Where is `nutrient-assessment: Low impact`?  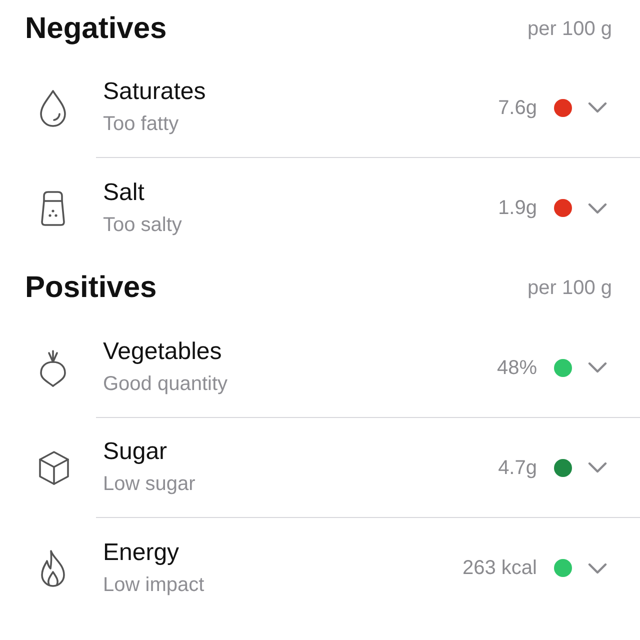
nutrient-assessment: Low impact is located at coordinates (153, 585).